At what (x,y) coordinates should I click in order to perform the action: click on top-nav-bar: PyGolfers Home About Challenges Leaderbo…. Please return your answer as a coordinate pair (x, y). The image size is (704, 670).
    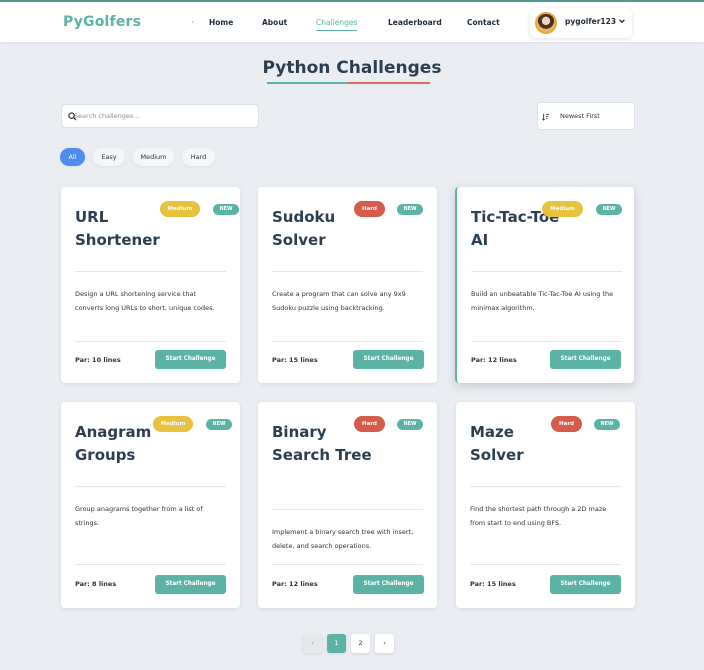
    Looking at the image, I should click on (352, 21).